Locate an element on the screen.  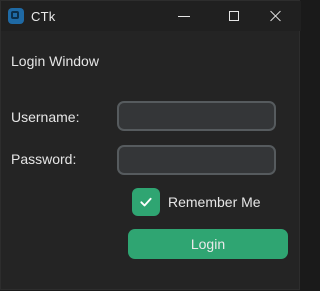
window-titlebar: CTk is located at coordinates (151, 16).